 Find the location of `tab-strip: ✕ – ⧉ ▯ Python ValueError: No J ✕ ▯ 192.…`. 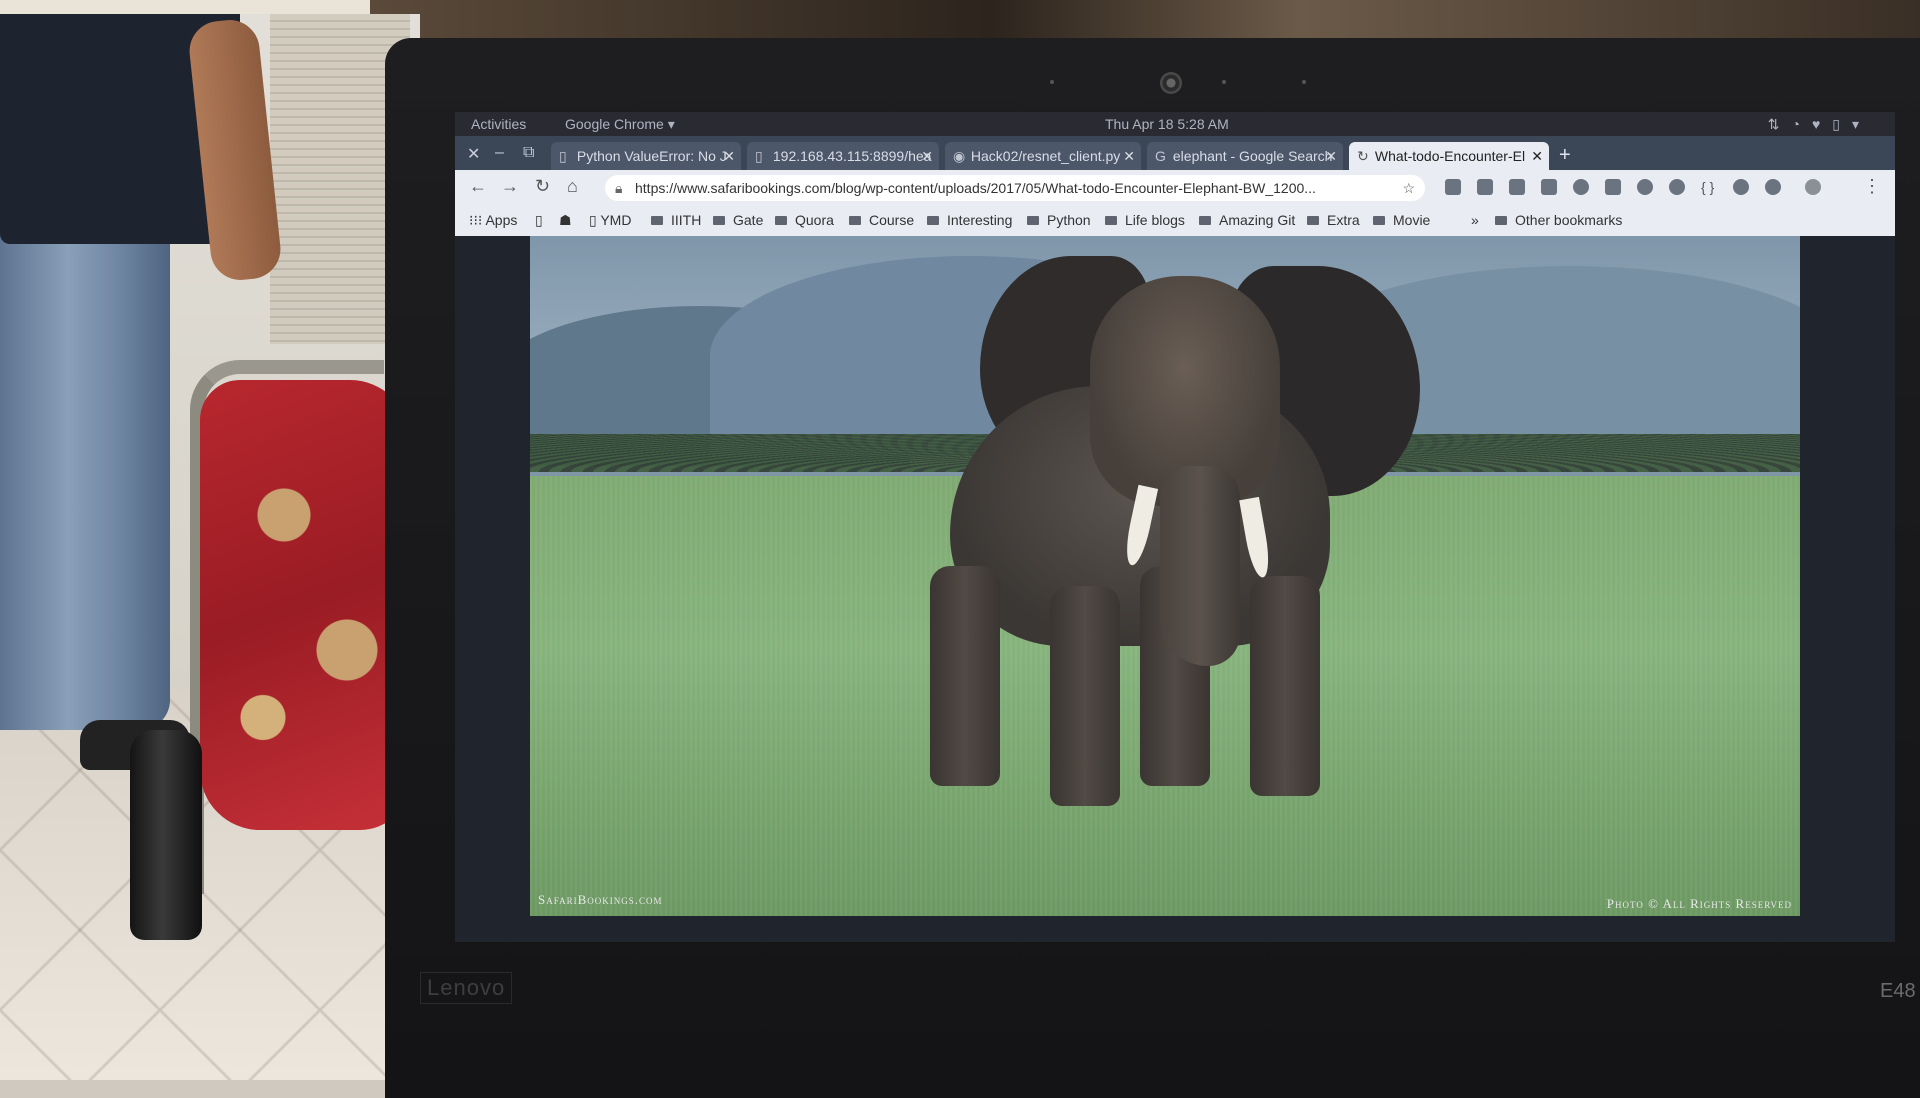

tab-strip: ✕ – ⧉ ▯ Python ValueError: No J ✕ ▯ 192.… is located at coordinates (1175, 153).